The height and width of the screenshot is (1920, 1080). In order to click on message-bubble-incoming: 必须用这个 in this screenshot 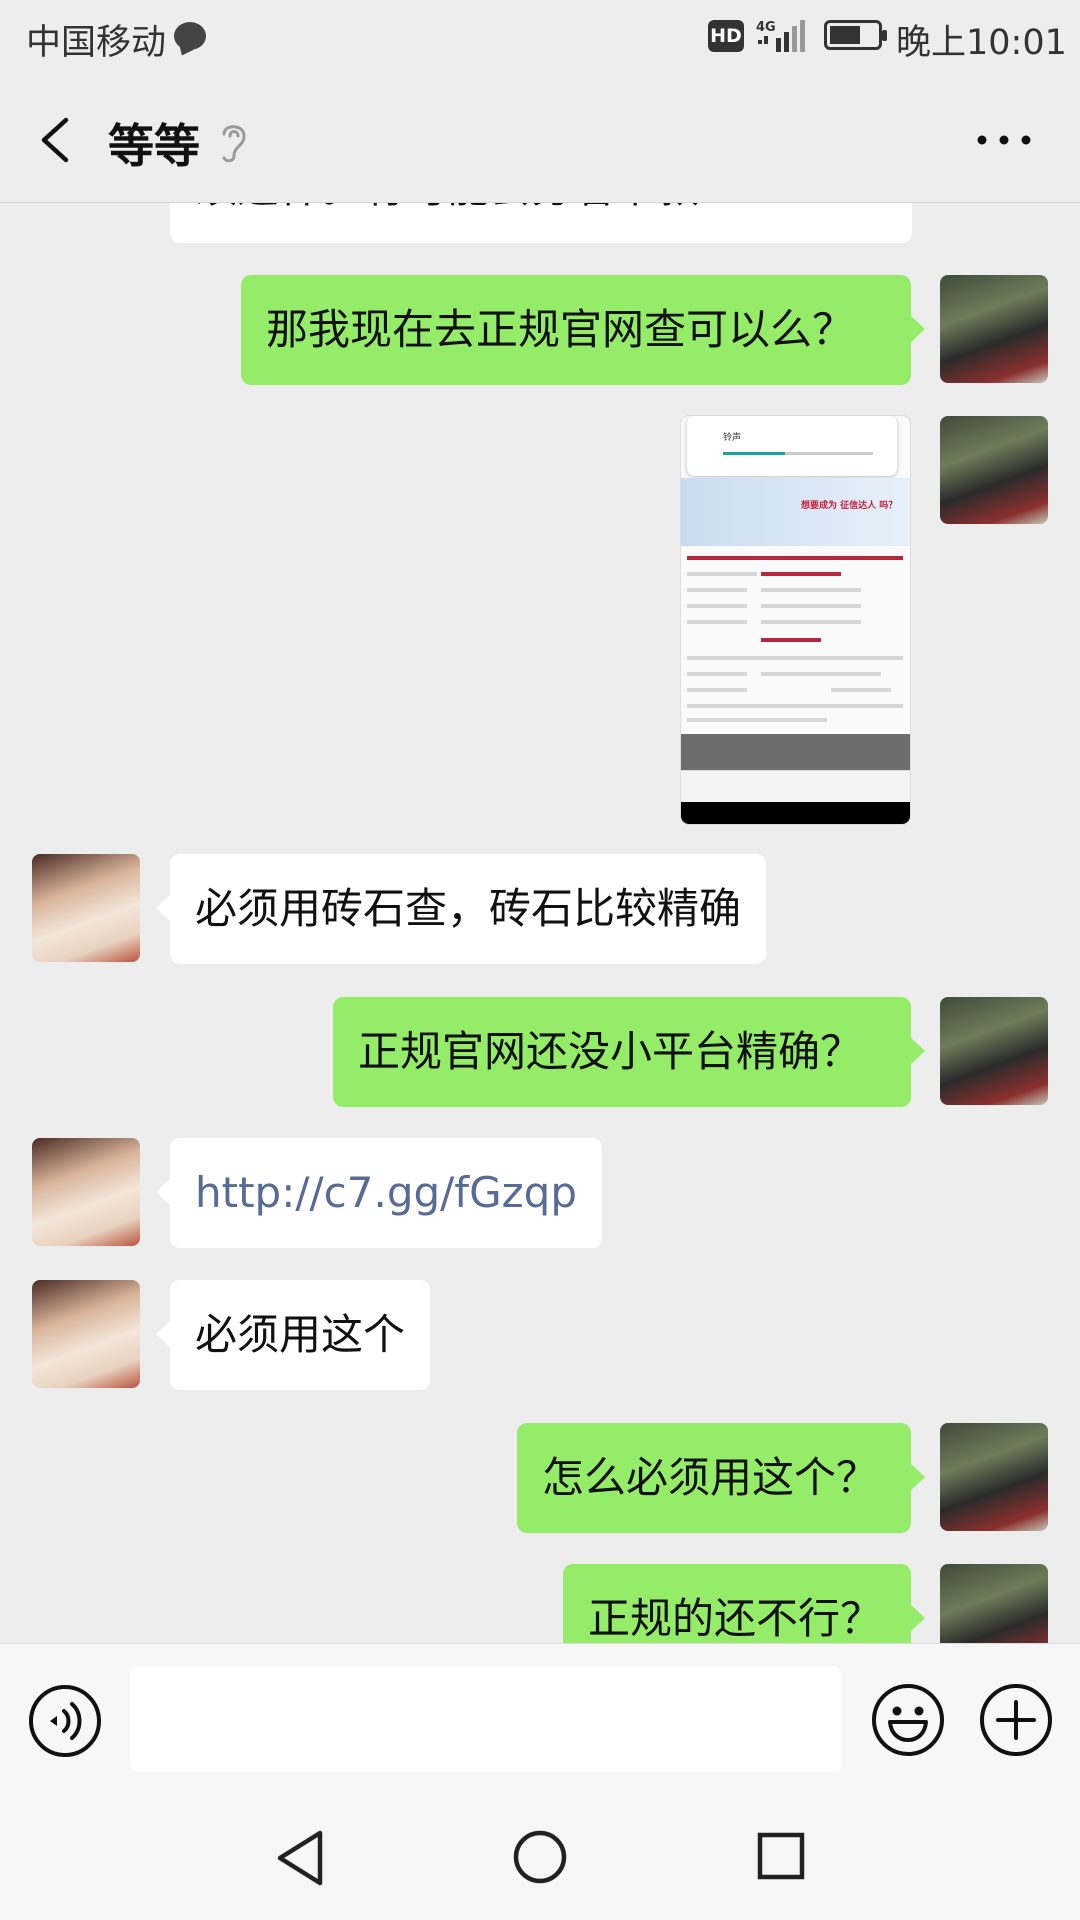, I will do `click(293, 1335)`.